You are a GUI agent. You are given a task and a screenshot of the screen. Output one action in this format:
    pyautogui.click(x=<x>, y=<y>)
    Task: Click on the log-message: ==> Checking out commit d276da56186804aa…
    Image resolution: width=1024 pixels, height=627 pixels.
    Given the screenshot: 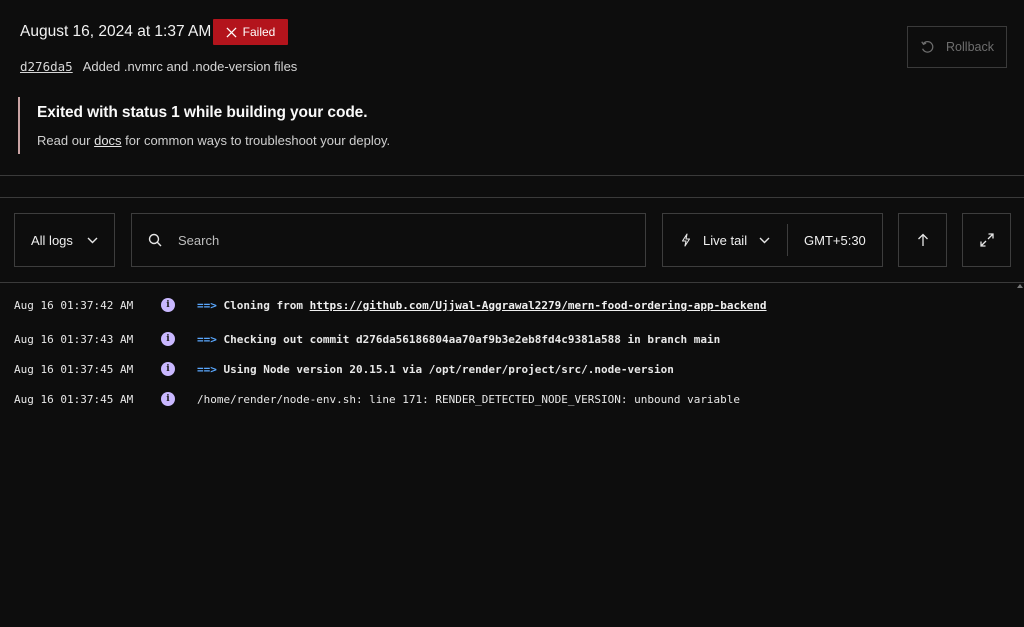 What is the action you would take?
    pyautogui.click(x=458, y=339)
    